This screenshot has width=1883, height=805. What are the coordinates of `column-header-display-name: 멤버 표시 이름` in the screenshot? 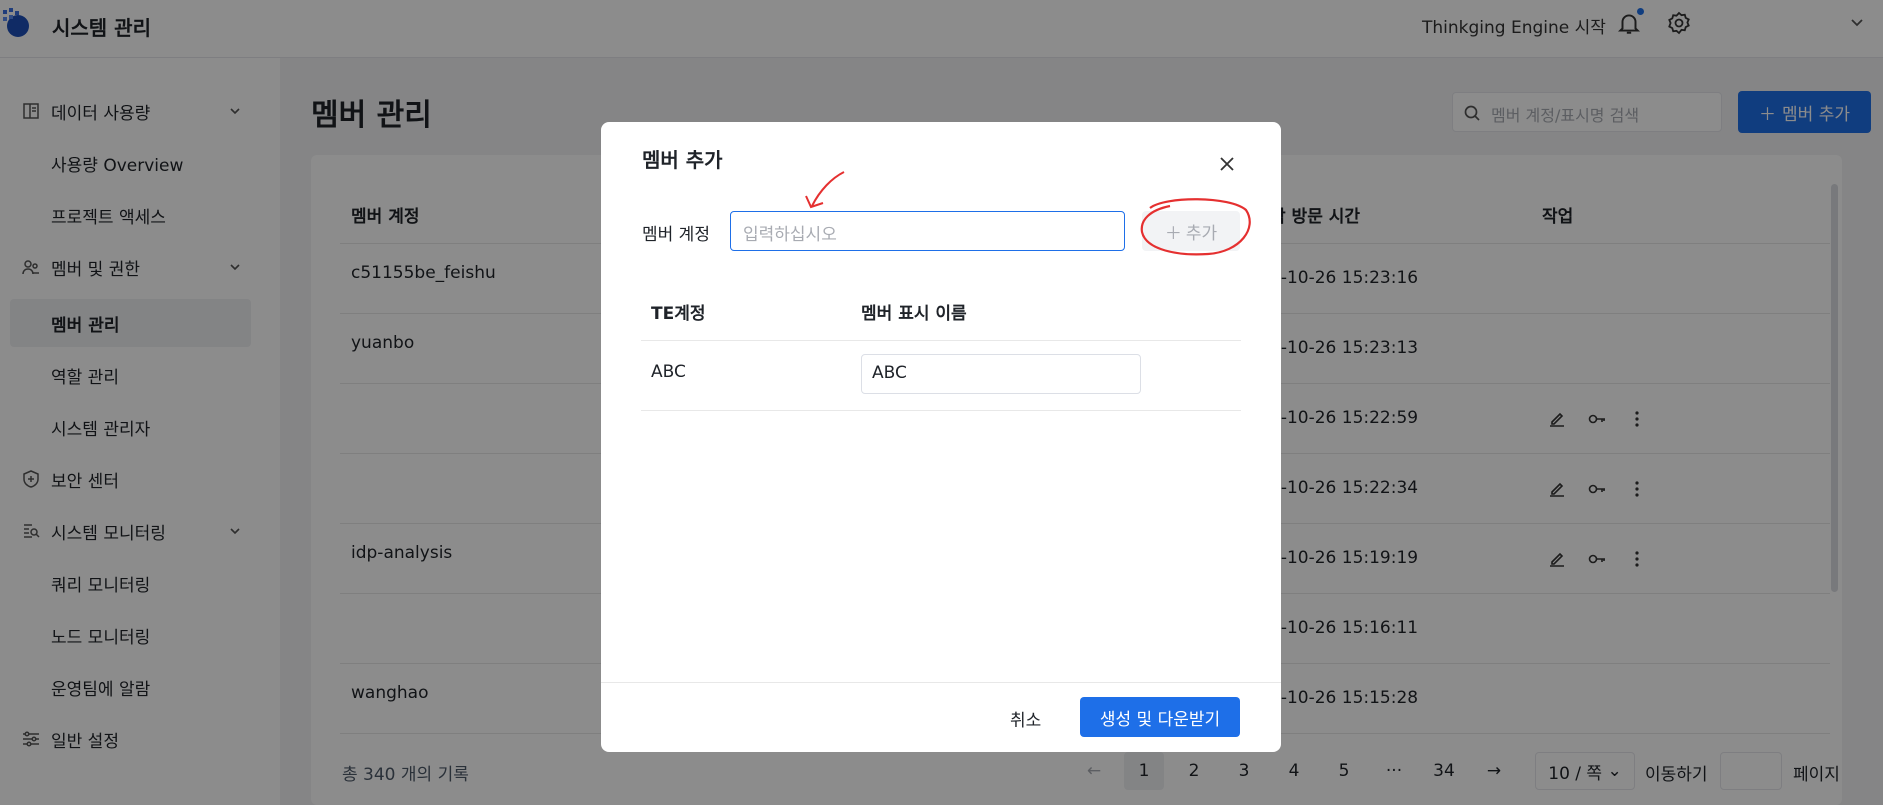 It's located at (914, 314).